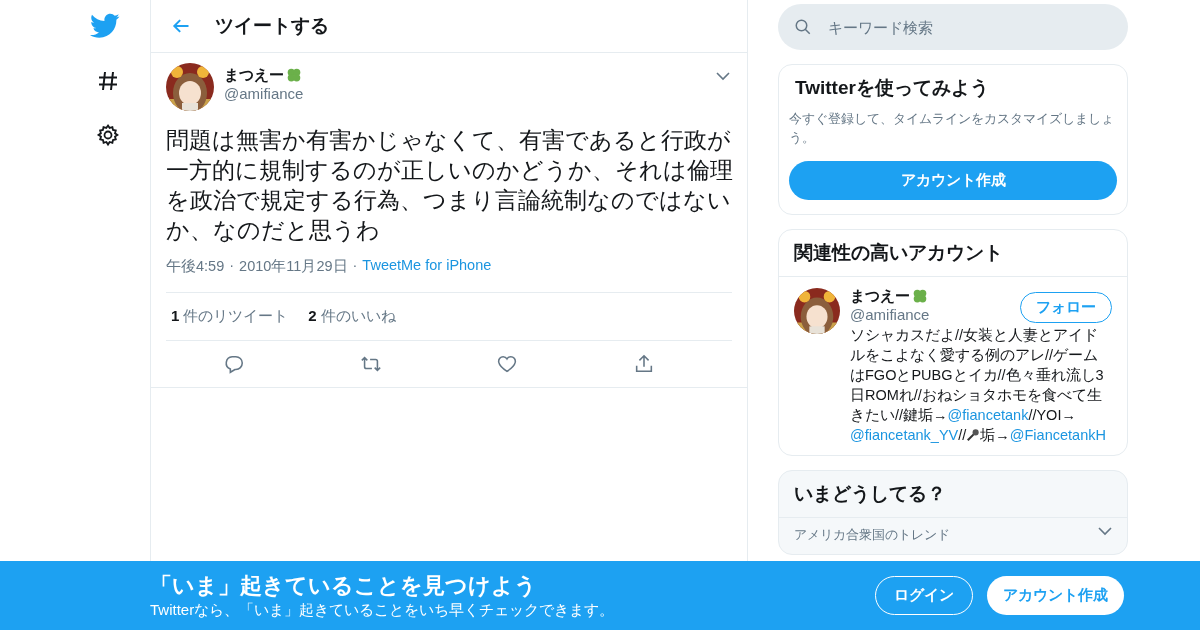 This screenshot has height=630, width=1200. Describe the element at coordinates (507, 364) in the screenshot. I see `heart-icon` at that location.